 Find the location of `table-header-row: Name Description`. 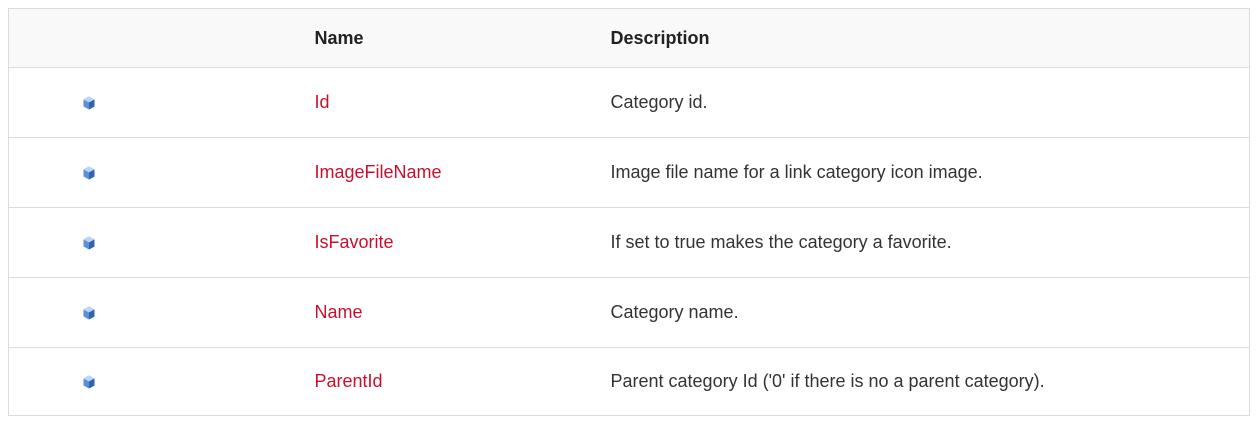

table-header-row: Name Description is located at coordinates (629, 38).